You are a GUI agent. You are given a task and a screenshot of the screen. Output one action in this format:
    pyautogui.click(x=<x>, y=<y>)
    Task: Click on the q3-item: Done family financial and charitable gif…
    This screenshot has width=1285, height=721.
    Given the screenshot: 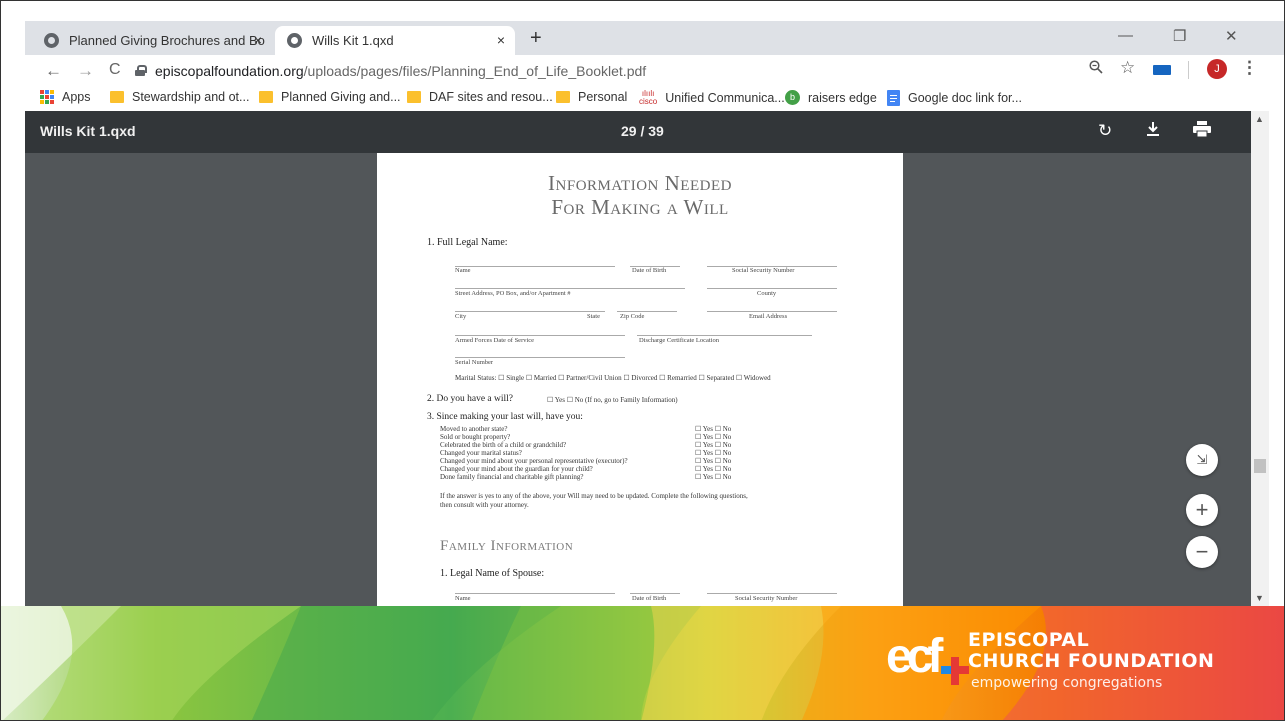 What is the action you would take?
    pyautogui.click(x=512, y=477)
    